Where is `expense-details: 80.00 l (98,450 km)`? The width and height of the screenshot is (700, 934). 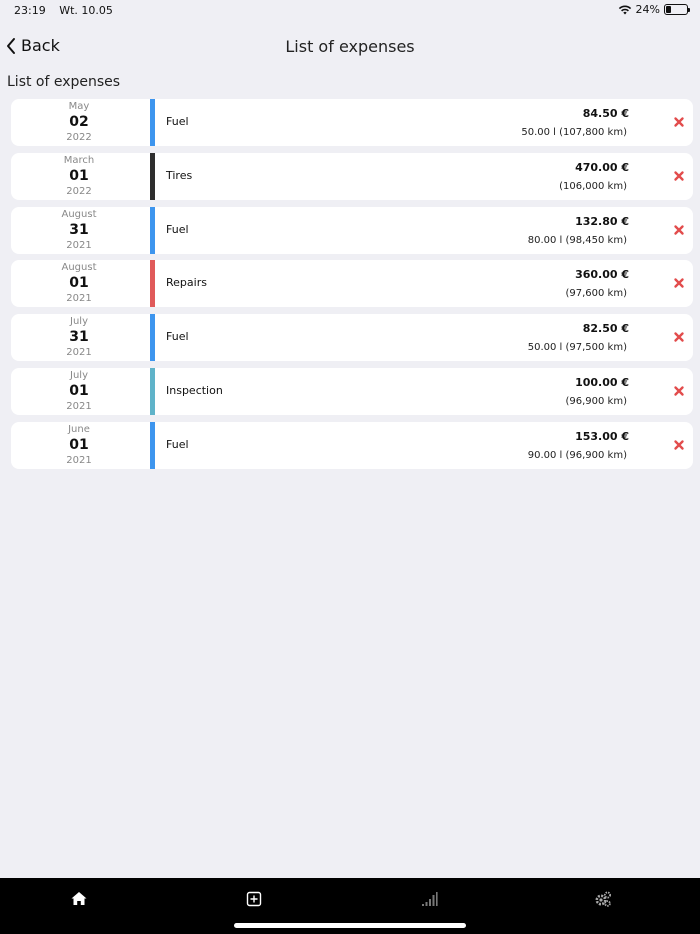
expense-details: 80.00 l (98,450 km) is located at coordinates (577, 240).